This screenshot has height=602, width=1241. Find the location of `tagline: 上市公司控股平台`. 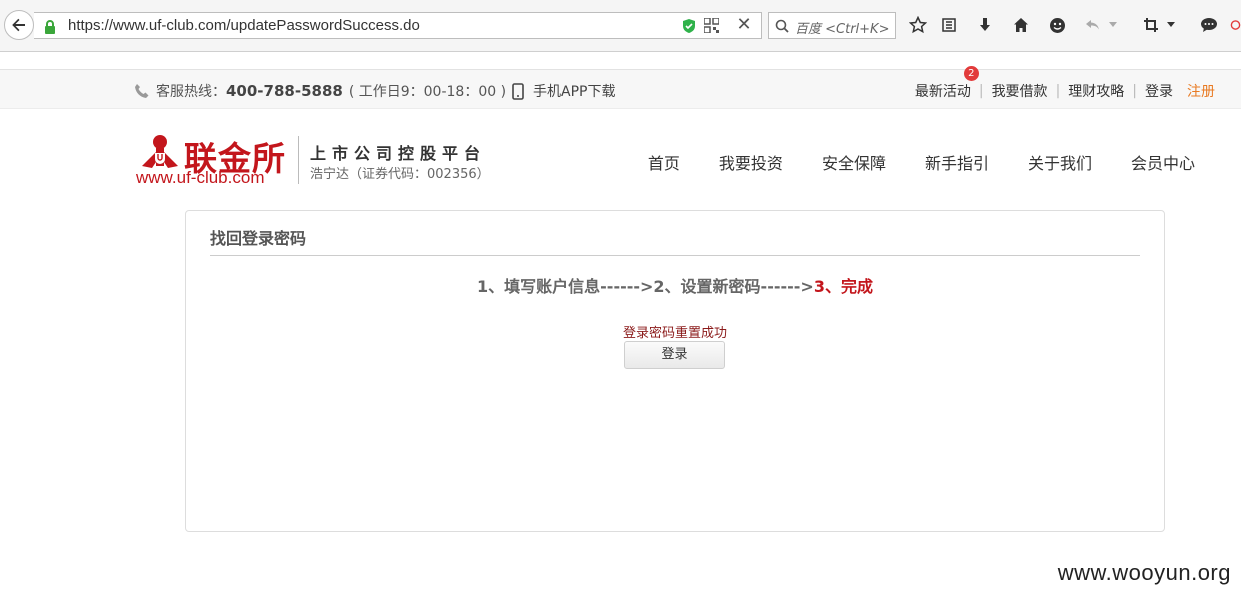

tagline: 上市公司控股平台 is located at coordinates (398, 153).